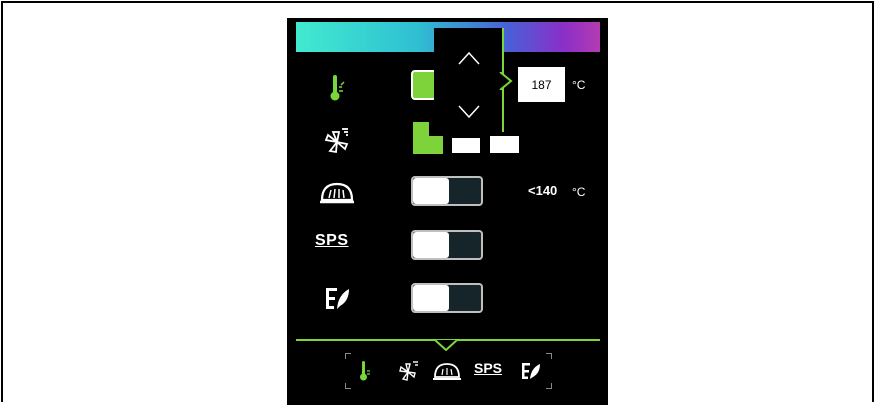  What do you see at coordinates (366, 371) in the screenshot?
I see `nav-thermometer-icon` at bounding box center [366, 371].